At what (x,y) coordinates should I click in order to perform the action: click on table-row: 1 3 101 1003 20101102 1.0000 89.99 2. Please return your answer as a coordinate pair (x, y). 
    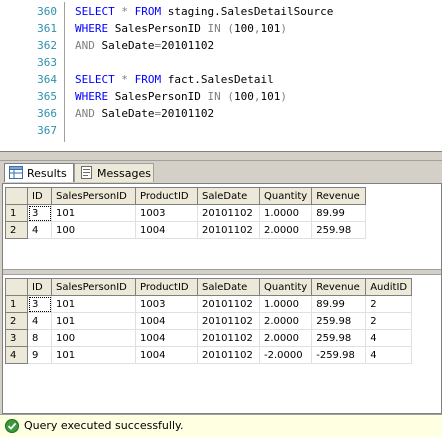
    Looking at the image, I should click on (209, 304).